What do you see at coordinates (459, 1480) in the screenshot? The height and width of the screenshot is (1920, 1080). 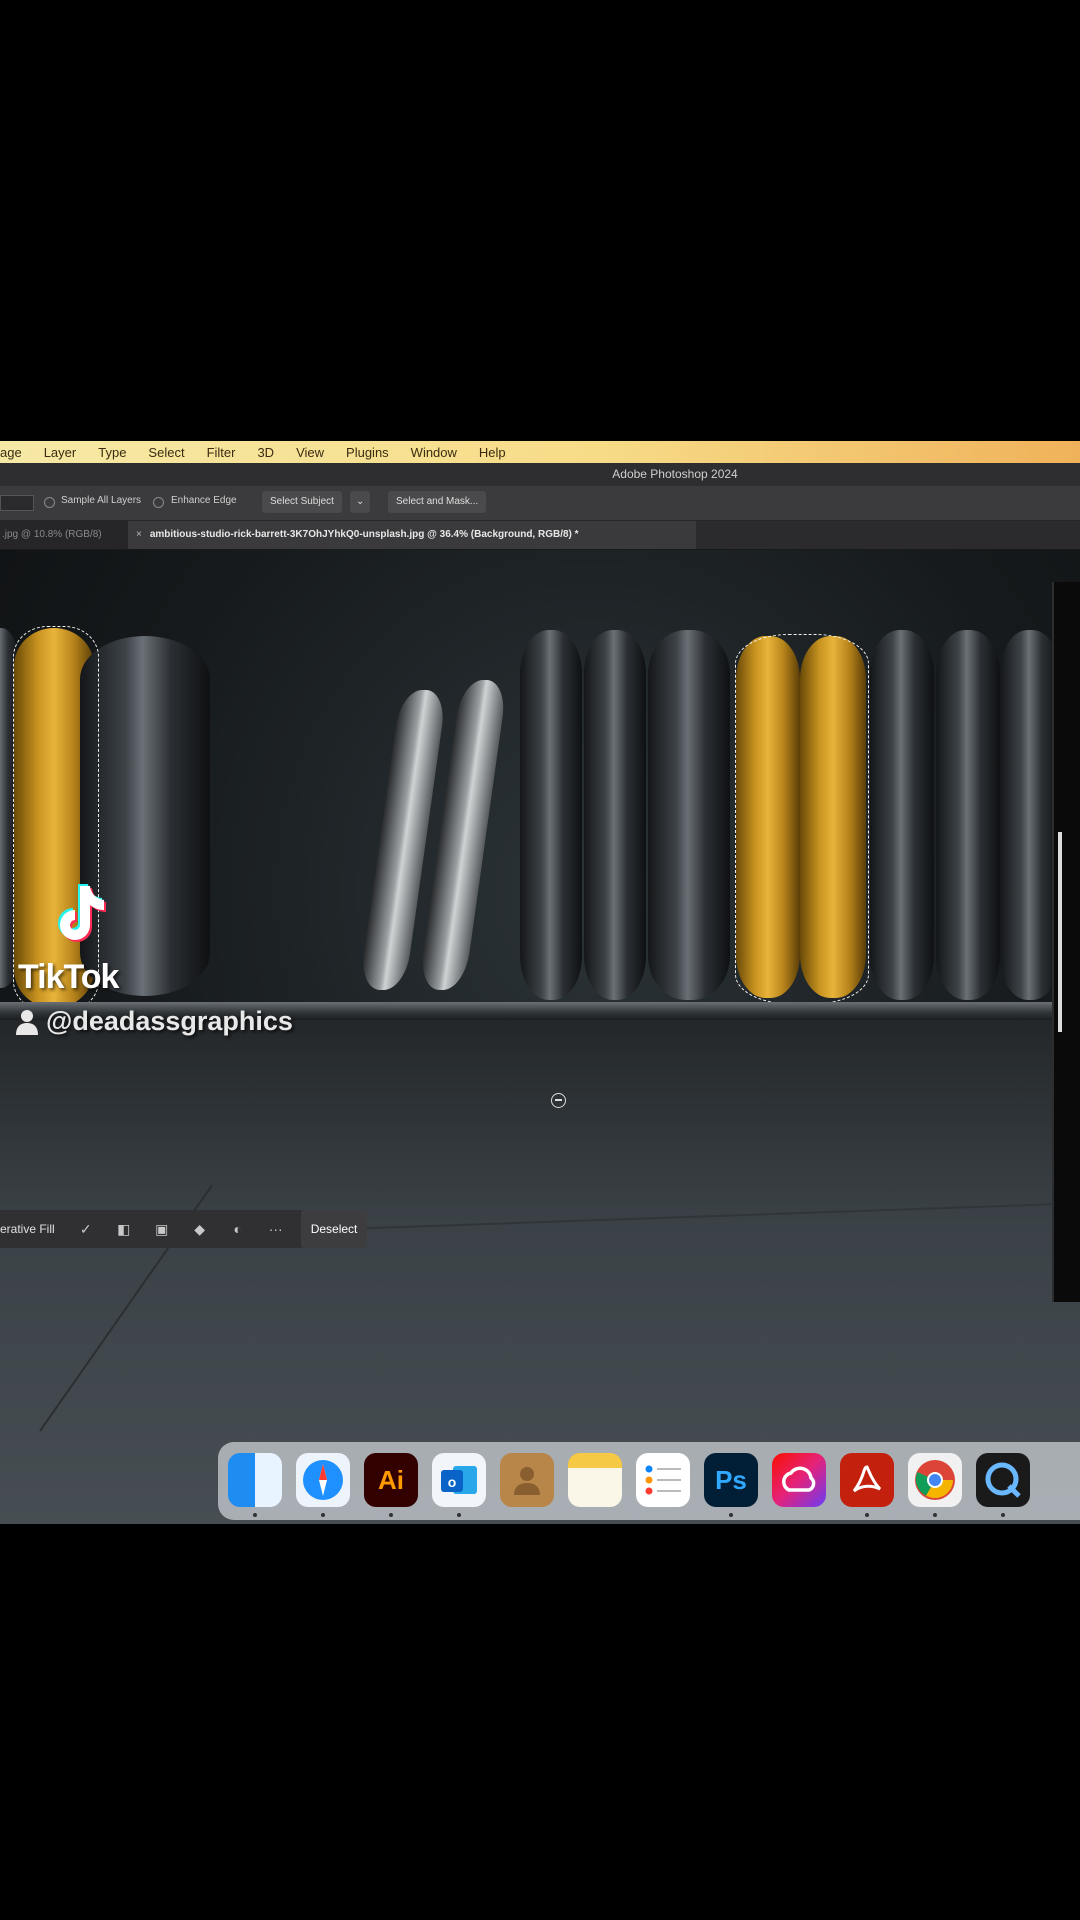 I see `outlook-icon: o` at bounding box center [459, 1480].